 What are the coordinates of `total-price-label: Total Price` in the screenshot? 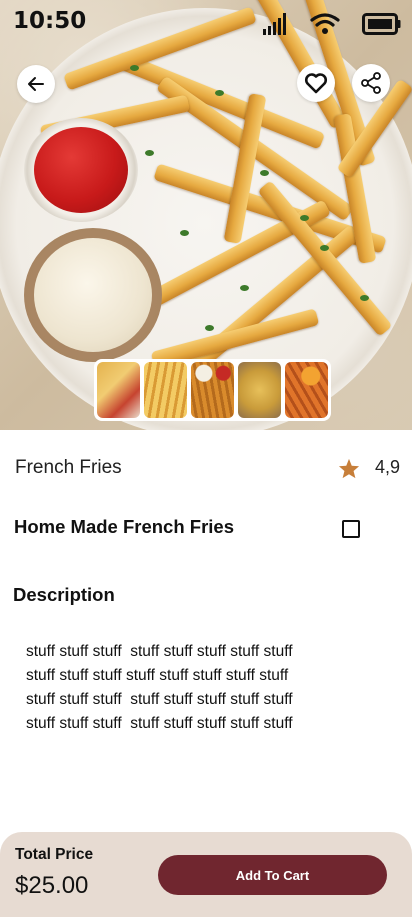 It's located at (54, 854).